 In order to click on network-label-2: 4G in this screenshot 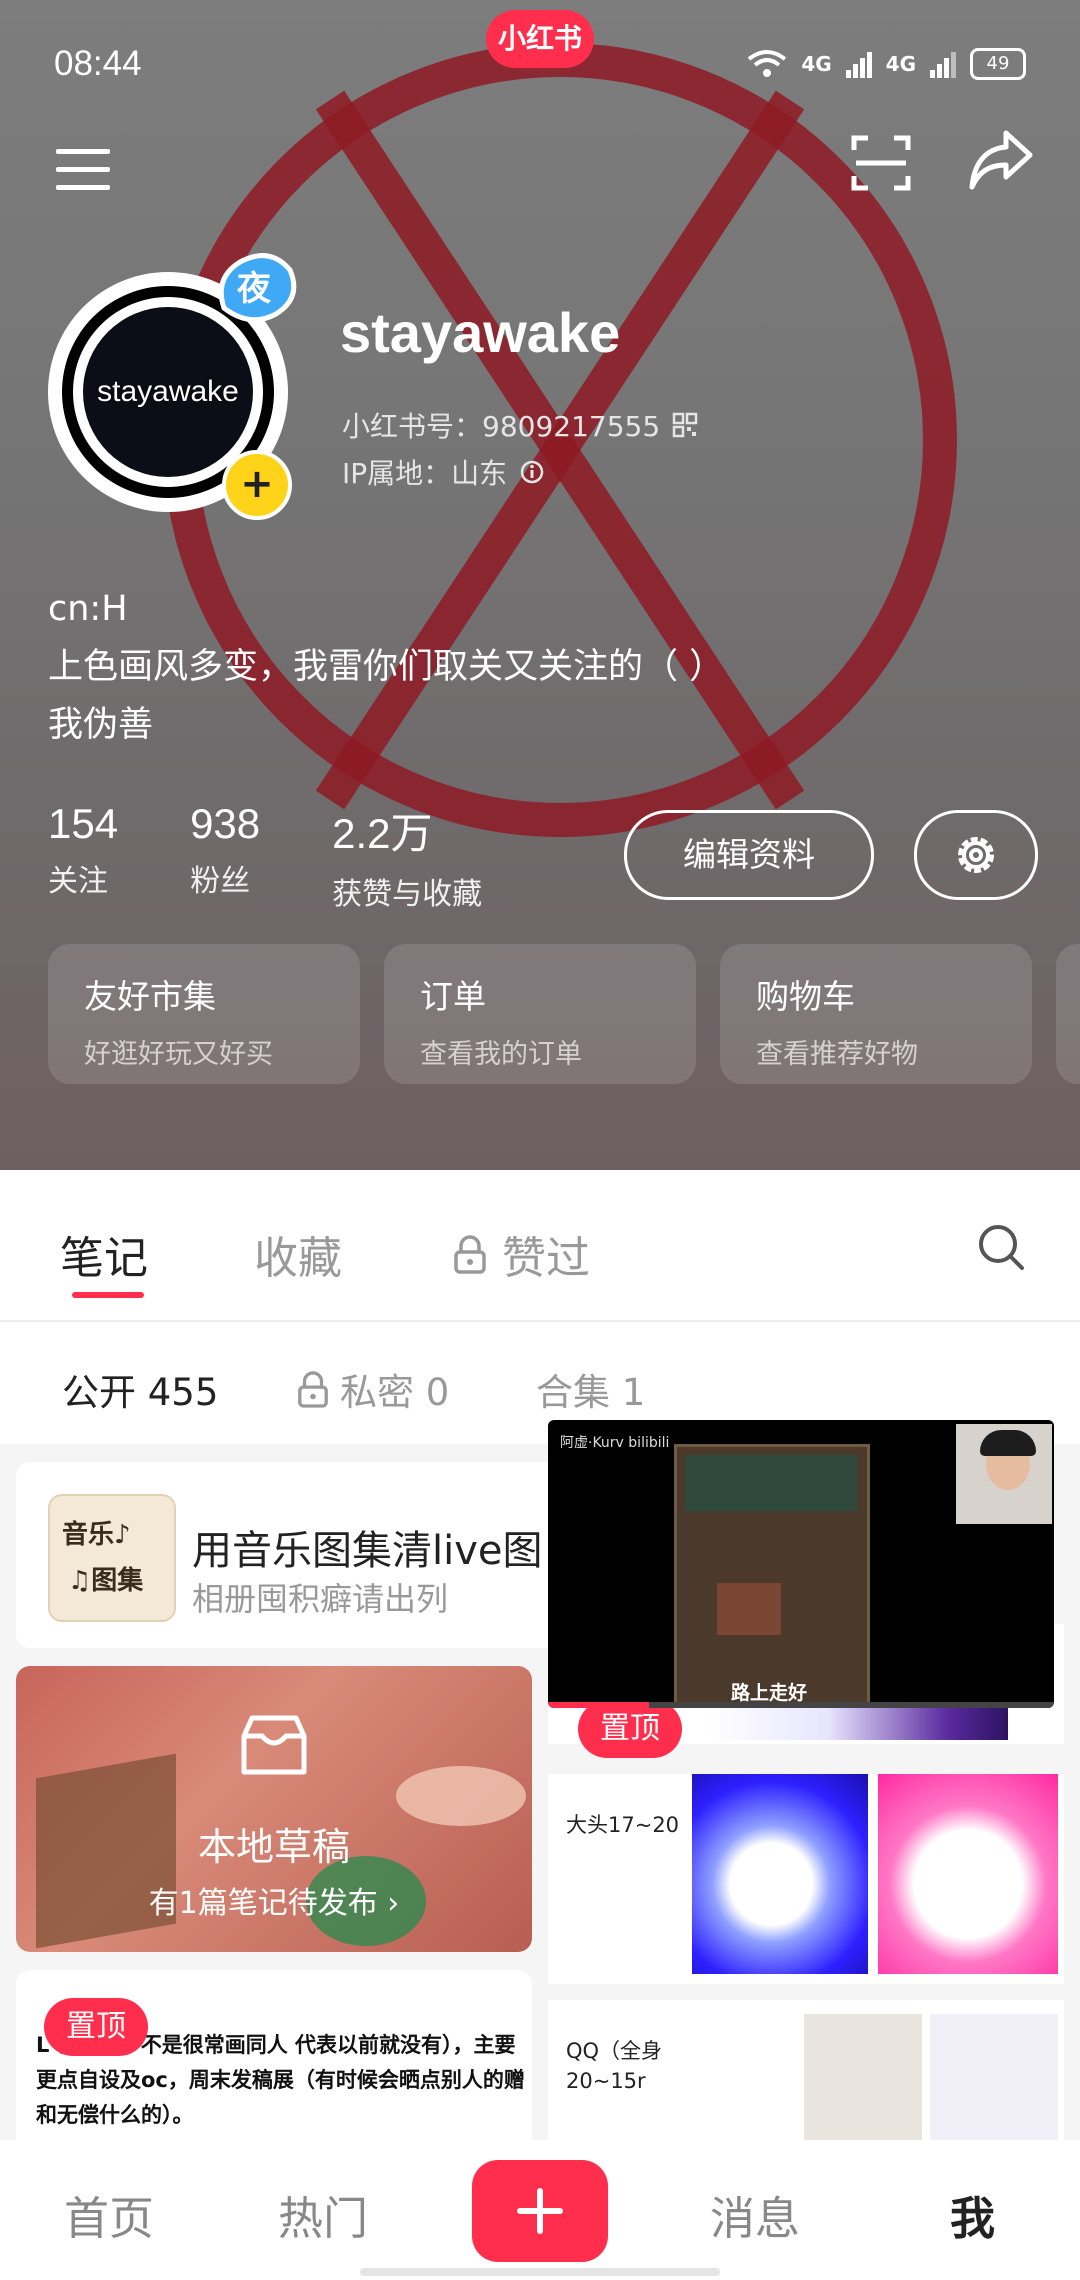, I will do `click(900, 64)`.